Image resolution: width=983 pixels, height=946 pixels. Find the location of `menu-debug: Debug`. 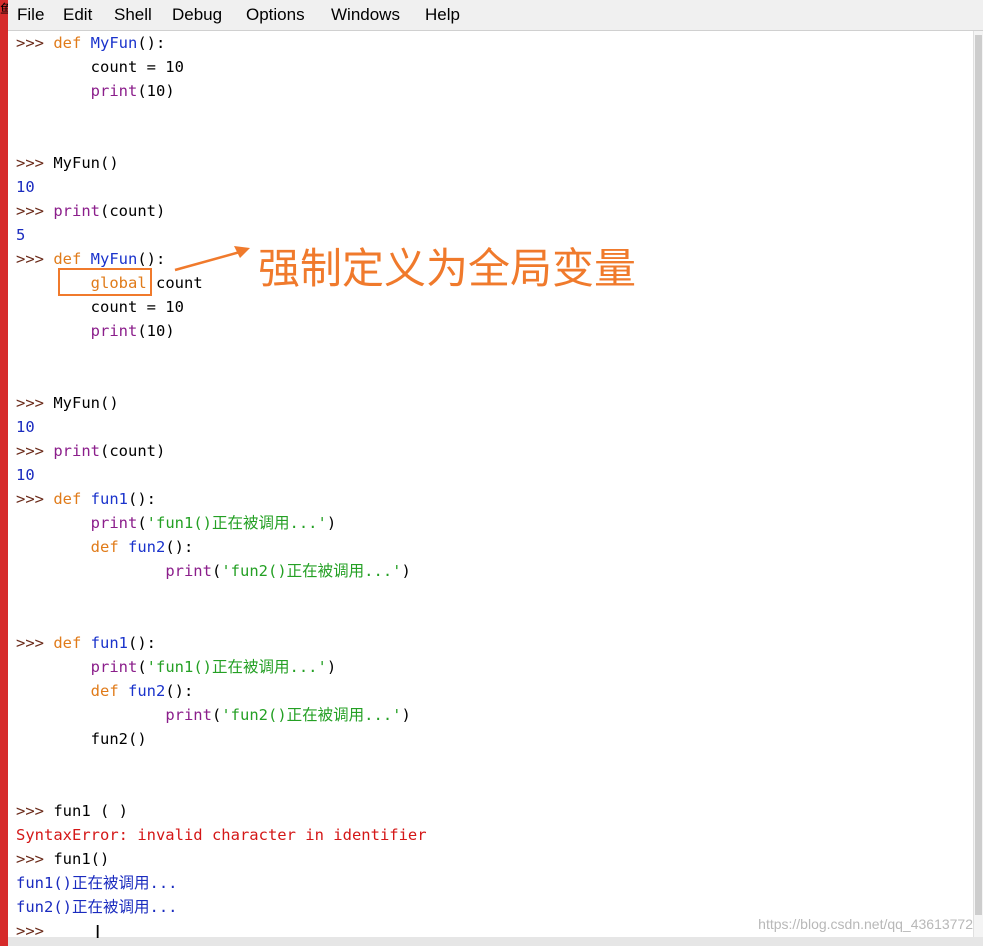

menu-debug: Debug is located at coordinates (197, 15).